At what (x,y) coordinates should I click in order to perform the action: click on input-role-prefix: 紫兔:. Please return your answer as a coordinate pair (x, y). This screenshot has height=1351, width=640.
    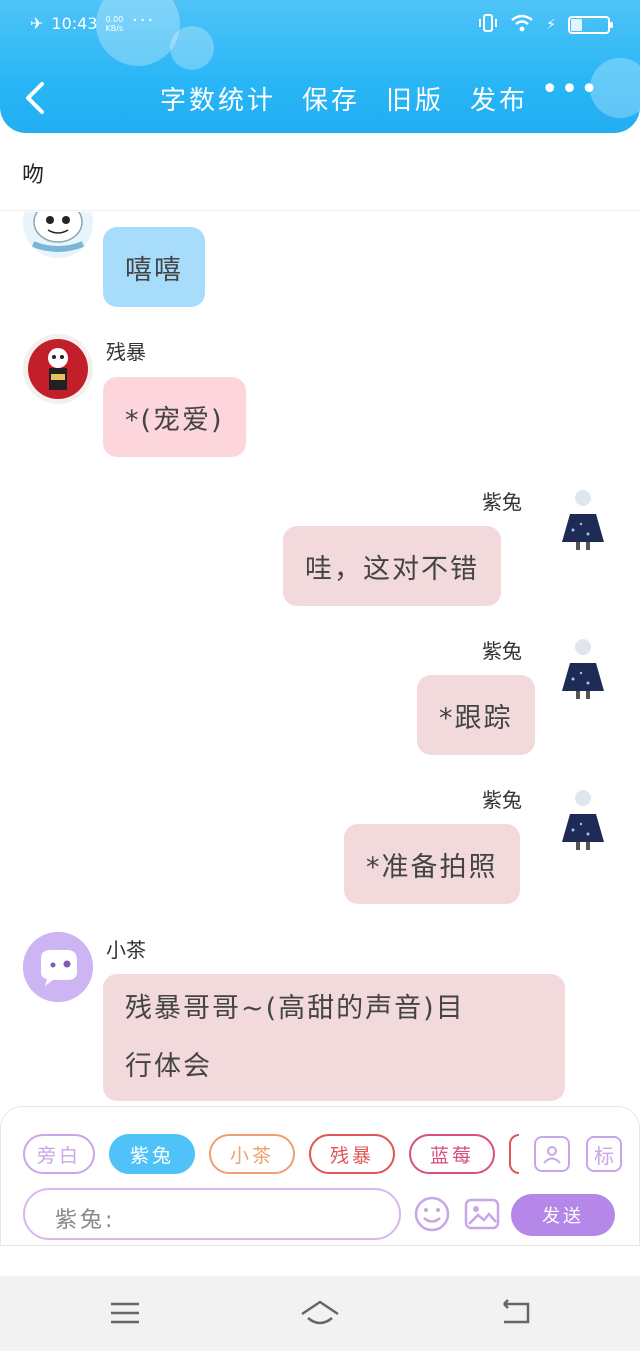
    Looking at the image, I should click on (85, 1220).